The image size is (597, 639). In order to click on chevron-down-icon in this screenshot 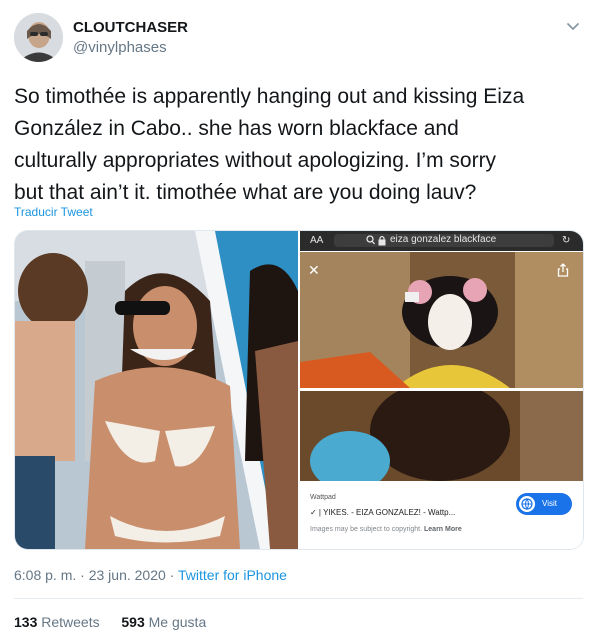, I will do `click(573, 26)`.